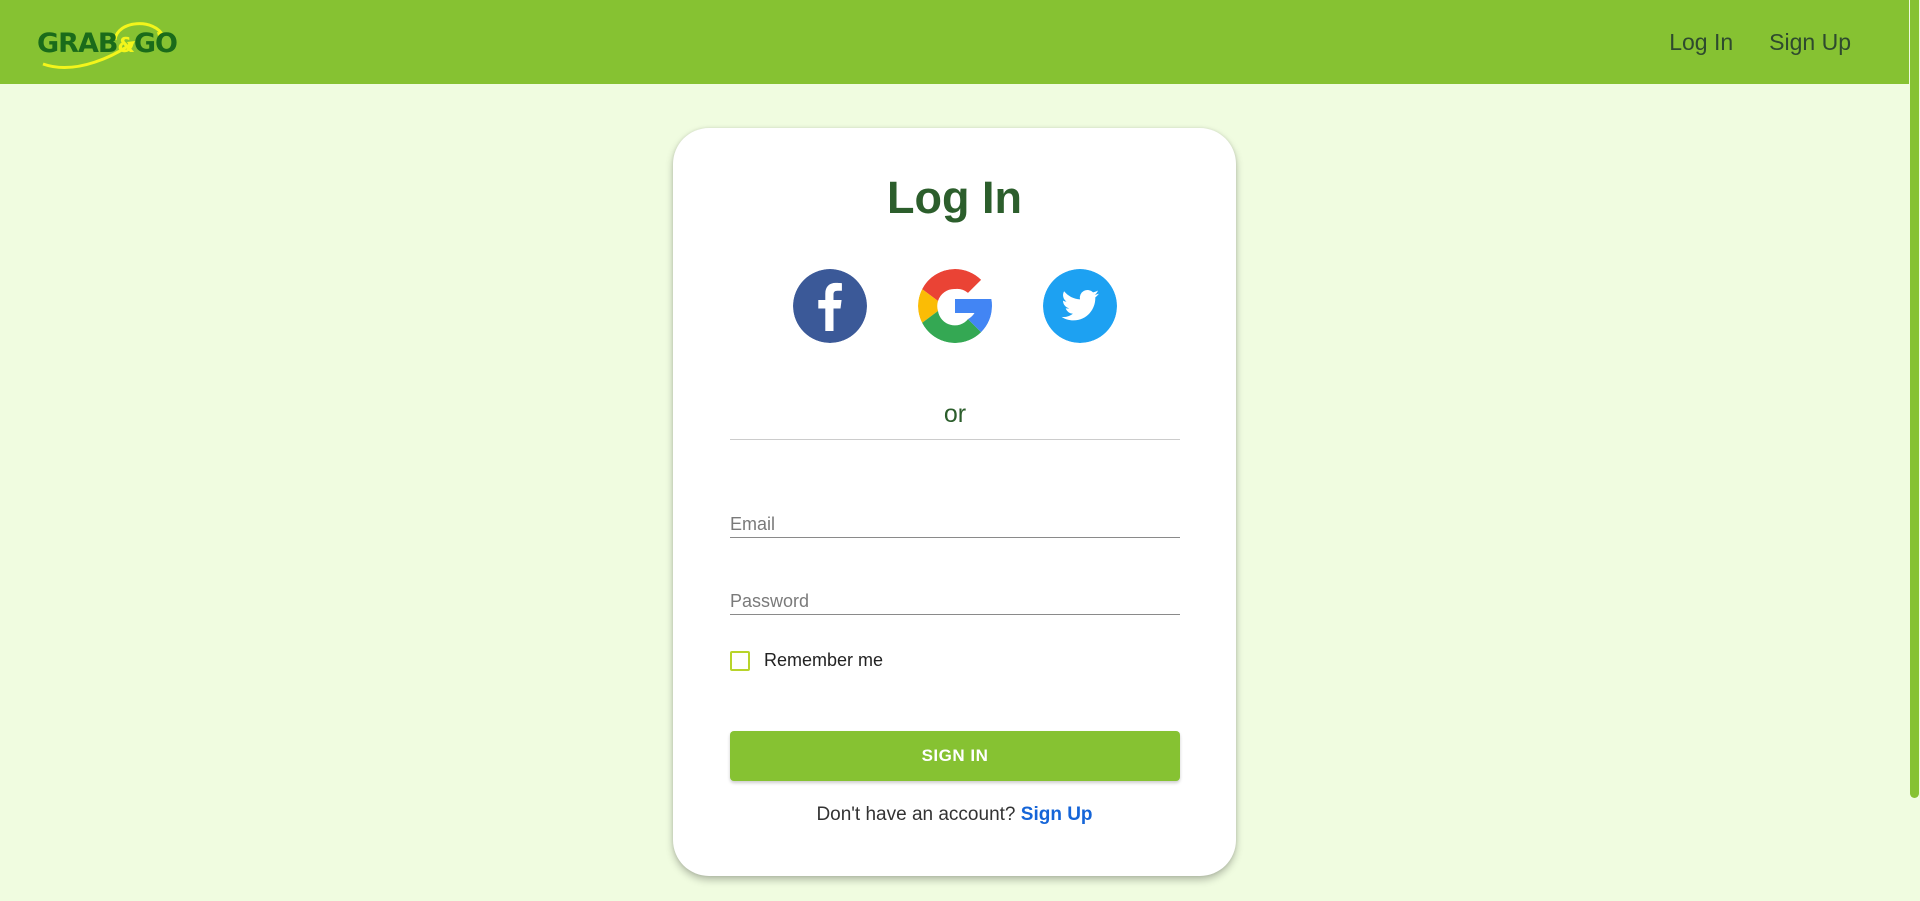 The height and width of the screenshot is (901, 1920). What do you see at coordinates (824, 660) in the screenshot?
I see `remember-me-label: Remember me` at bounding box center [824, 660].